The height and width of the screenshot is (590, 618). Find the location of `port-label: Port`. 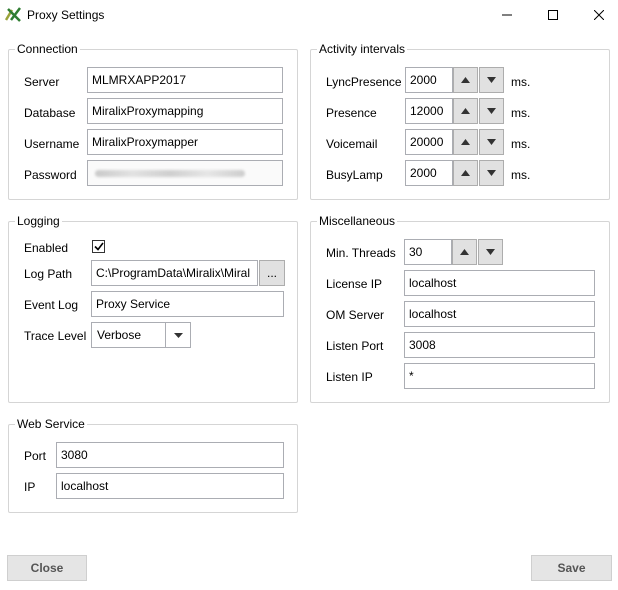

port-label: Port is located at coordinates (35, 456).